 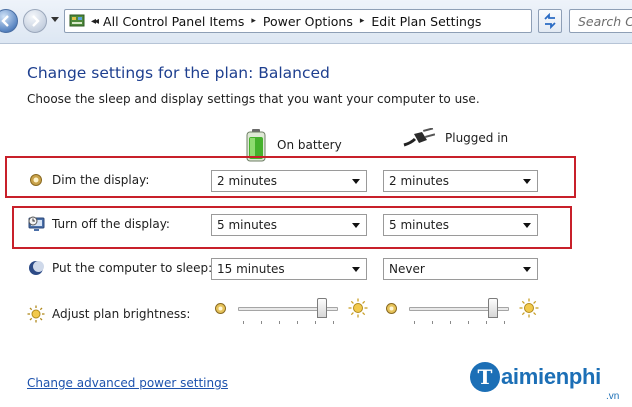 I want to click on column-header-plugged: Plugged in, so click(x=455, y=138).